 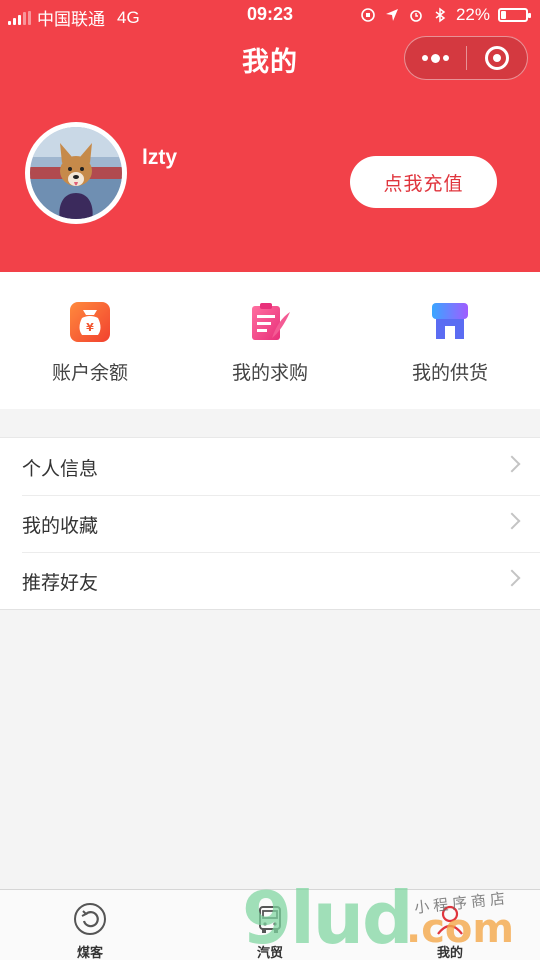 What do you see at coordinates (423, 182) in the screenshot?
I see `recharge-button: 点我充值` at bounding box center [423, 182].